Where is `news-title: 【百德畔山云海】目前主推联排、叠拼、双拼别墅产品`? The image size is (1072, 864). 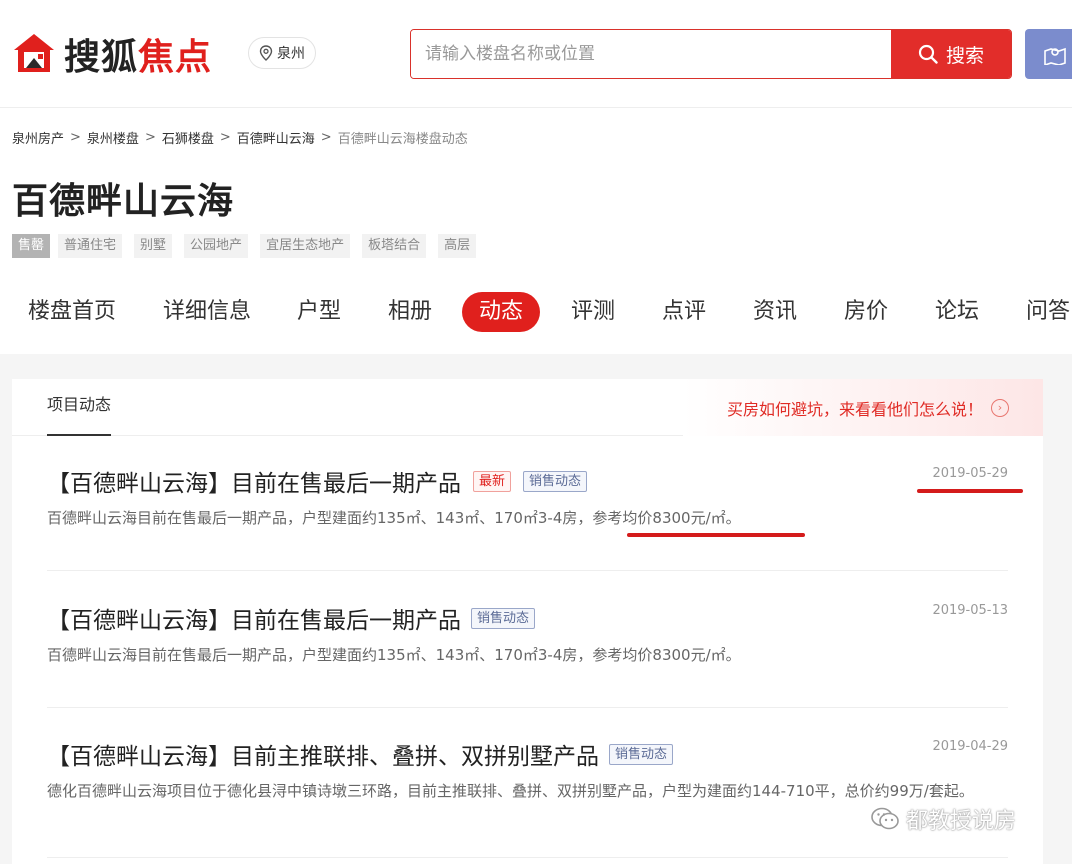 news-title: 【百德畔山云海】目前主推联排、叠拼、双拼别墅产品 is located at coordinates (323, 754).